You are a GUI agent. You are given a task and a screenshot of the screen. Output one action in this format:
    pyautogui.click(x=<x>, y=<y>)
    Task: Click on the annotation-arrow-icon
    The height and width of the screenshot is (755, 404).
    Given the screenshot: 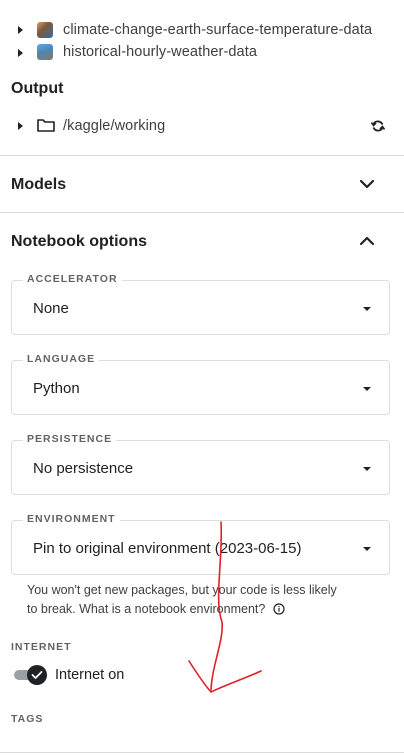 What is the action you would take?
    pyautogui.click(x=225, y=607)
    